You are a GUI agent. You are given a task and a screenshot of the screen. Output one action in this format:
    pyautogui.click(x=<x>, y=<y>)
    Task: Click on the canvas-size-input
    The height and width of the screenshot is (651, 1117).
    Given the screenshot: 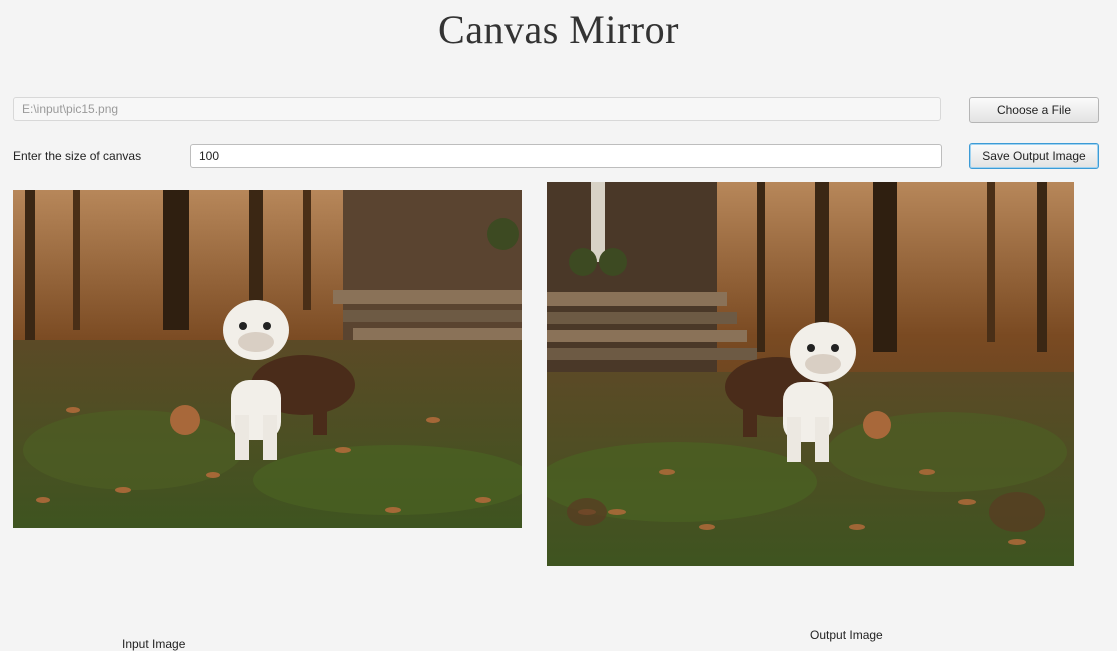 What is the action you would take?
    pyautogui.click(x=566, y=156)
    